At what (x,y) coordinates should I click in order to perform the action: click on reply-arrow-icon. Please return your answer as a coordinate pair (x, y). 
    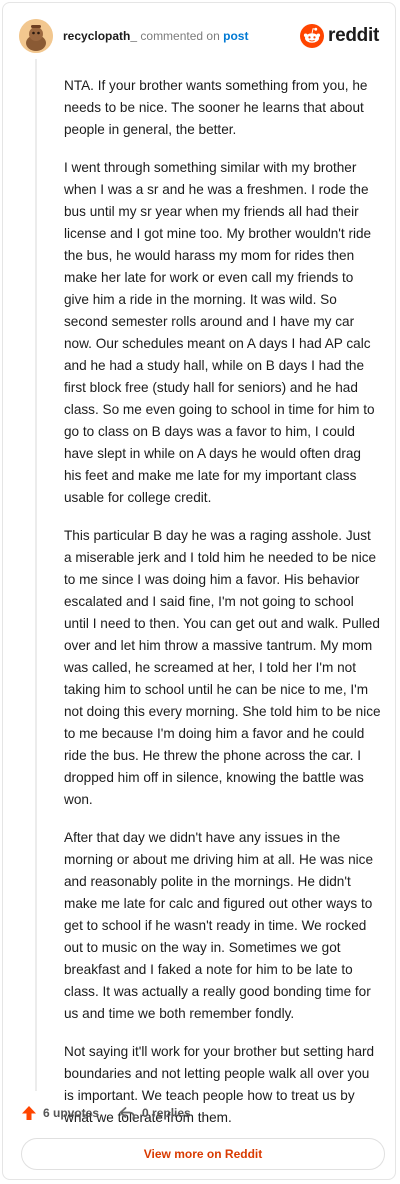
    Looking at the image, I should click on (127, 1113).